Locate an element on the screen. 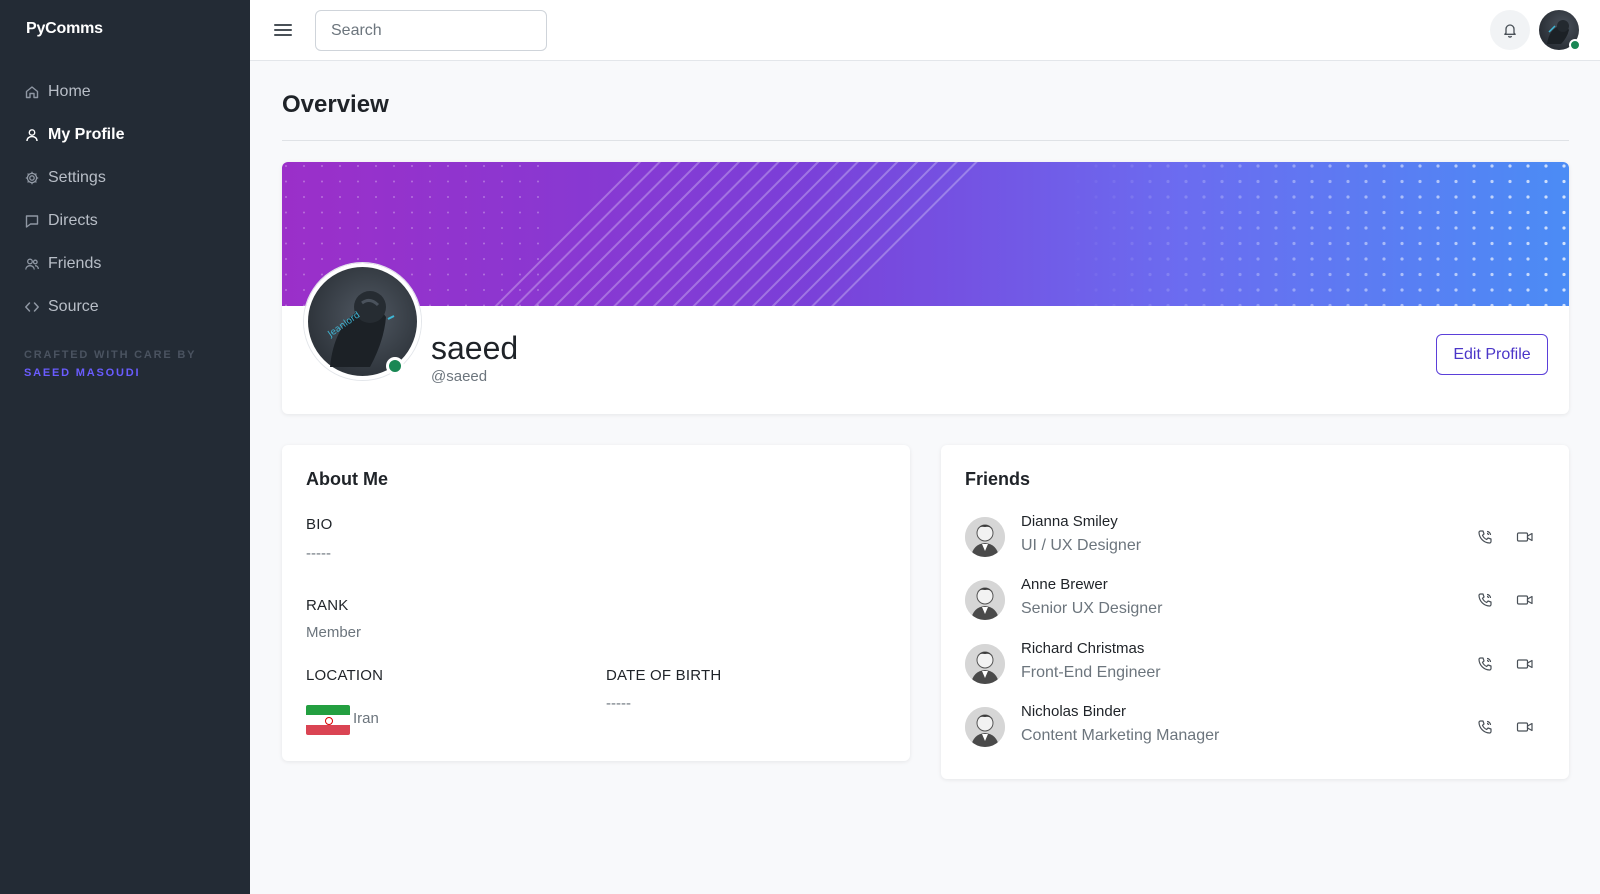 Image resolution: width=1600 pixels, height=894 pixels. location-label: LOCATION is located at coordinates (345, 675).